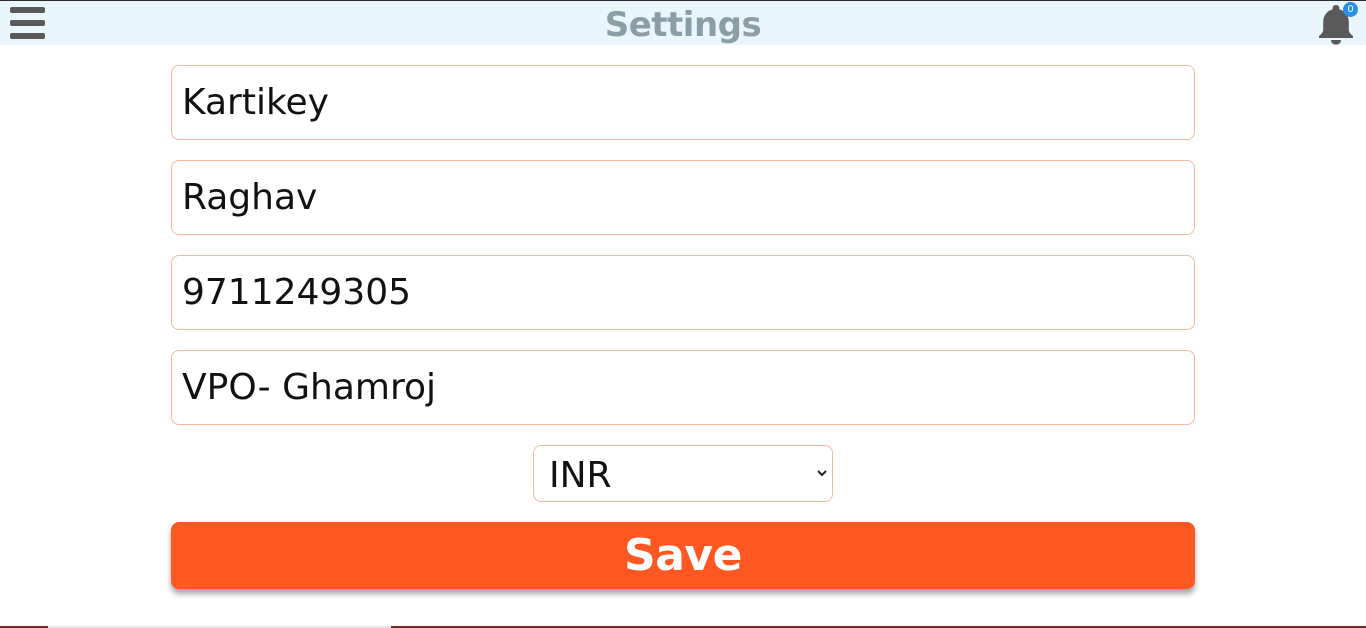  What do you see at coordinates (683, 292) in the screenshot?
I see `phone-input` at bounding box center [683, 292].